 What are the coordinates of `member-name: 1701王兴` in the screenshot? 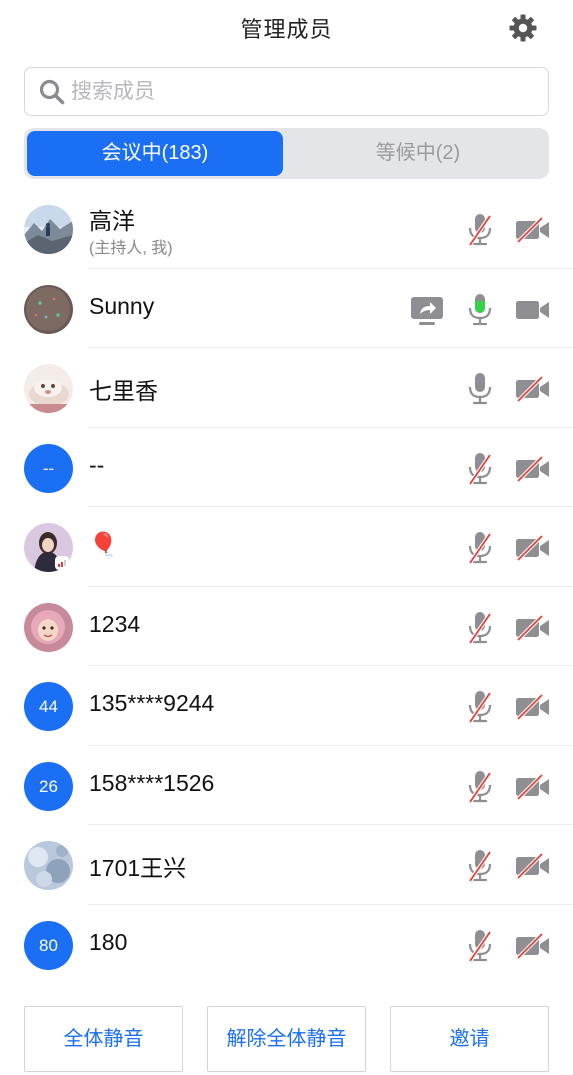 It's located at (138, 868).